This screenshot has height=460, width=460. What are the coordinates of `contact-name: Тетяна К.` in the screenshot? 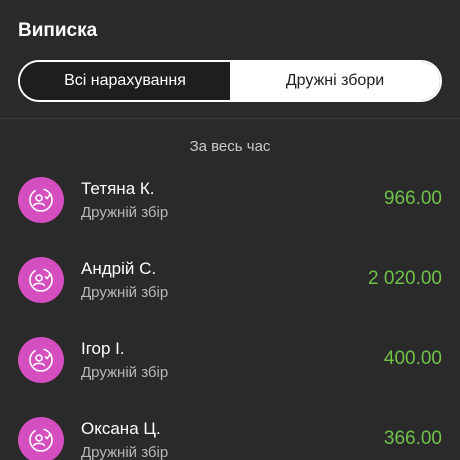 It's located at (118, 188).